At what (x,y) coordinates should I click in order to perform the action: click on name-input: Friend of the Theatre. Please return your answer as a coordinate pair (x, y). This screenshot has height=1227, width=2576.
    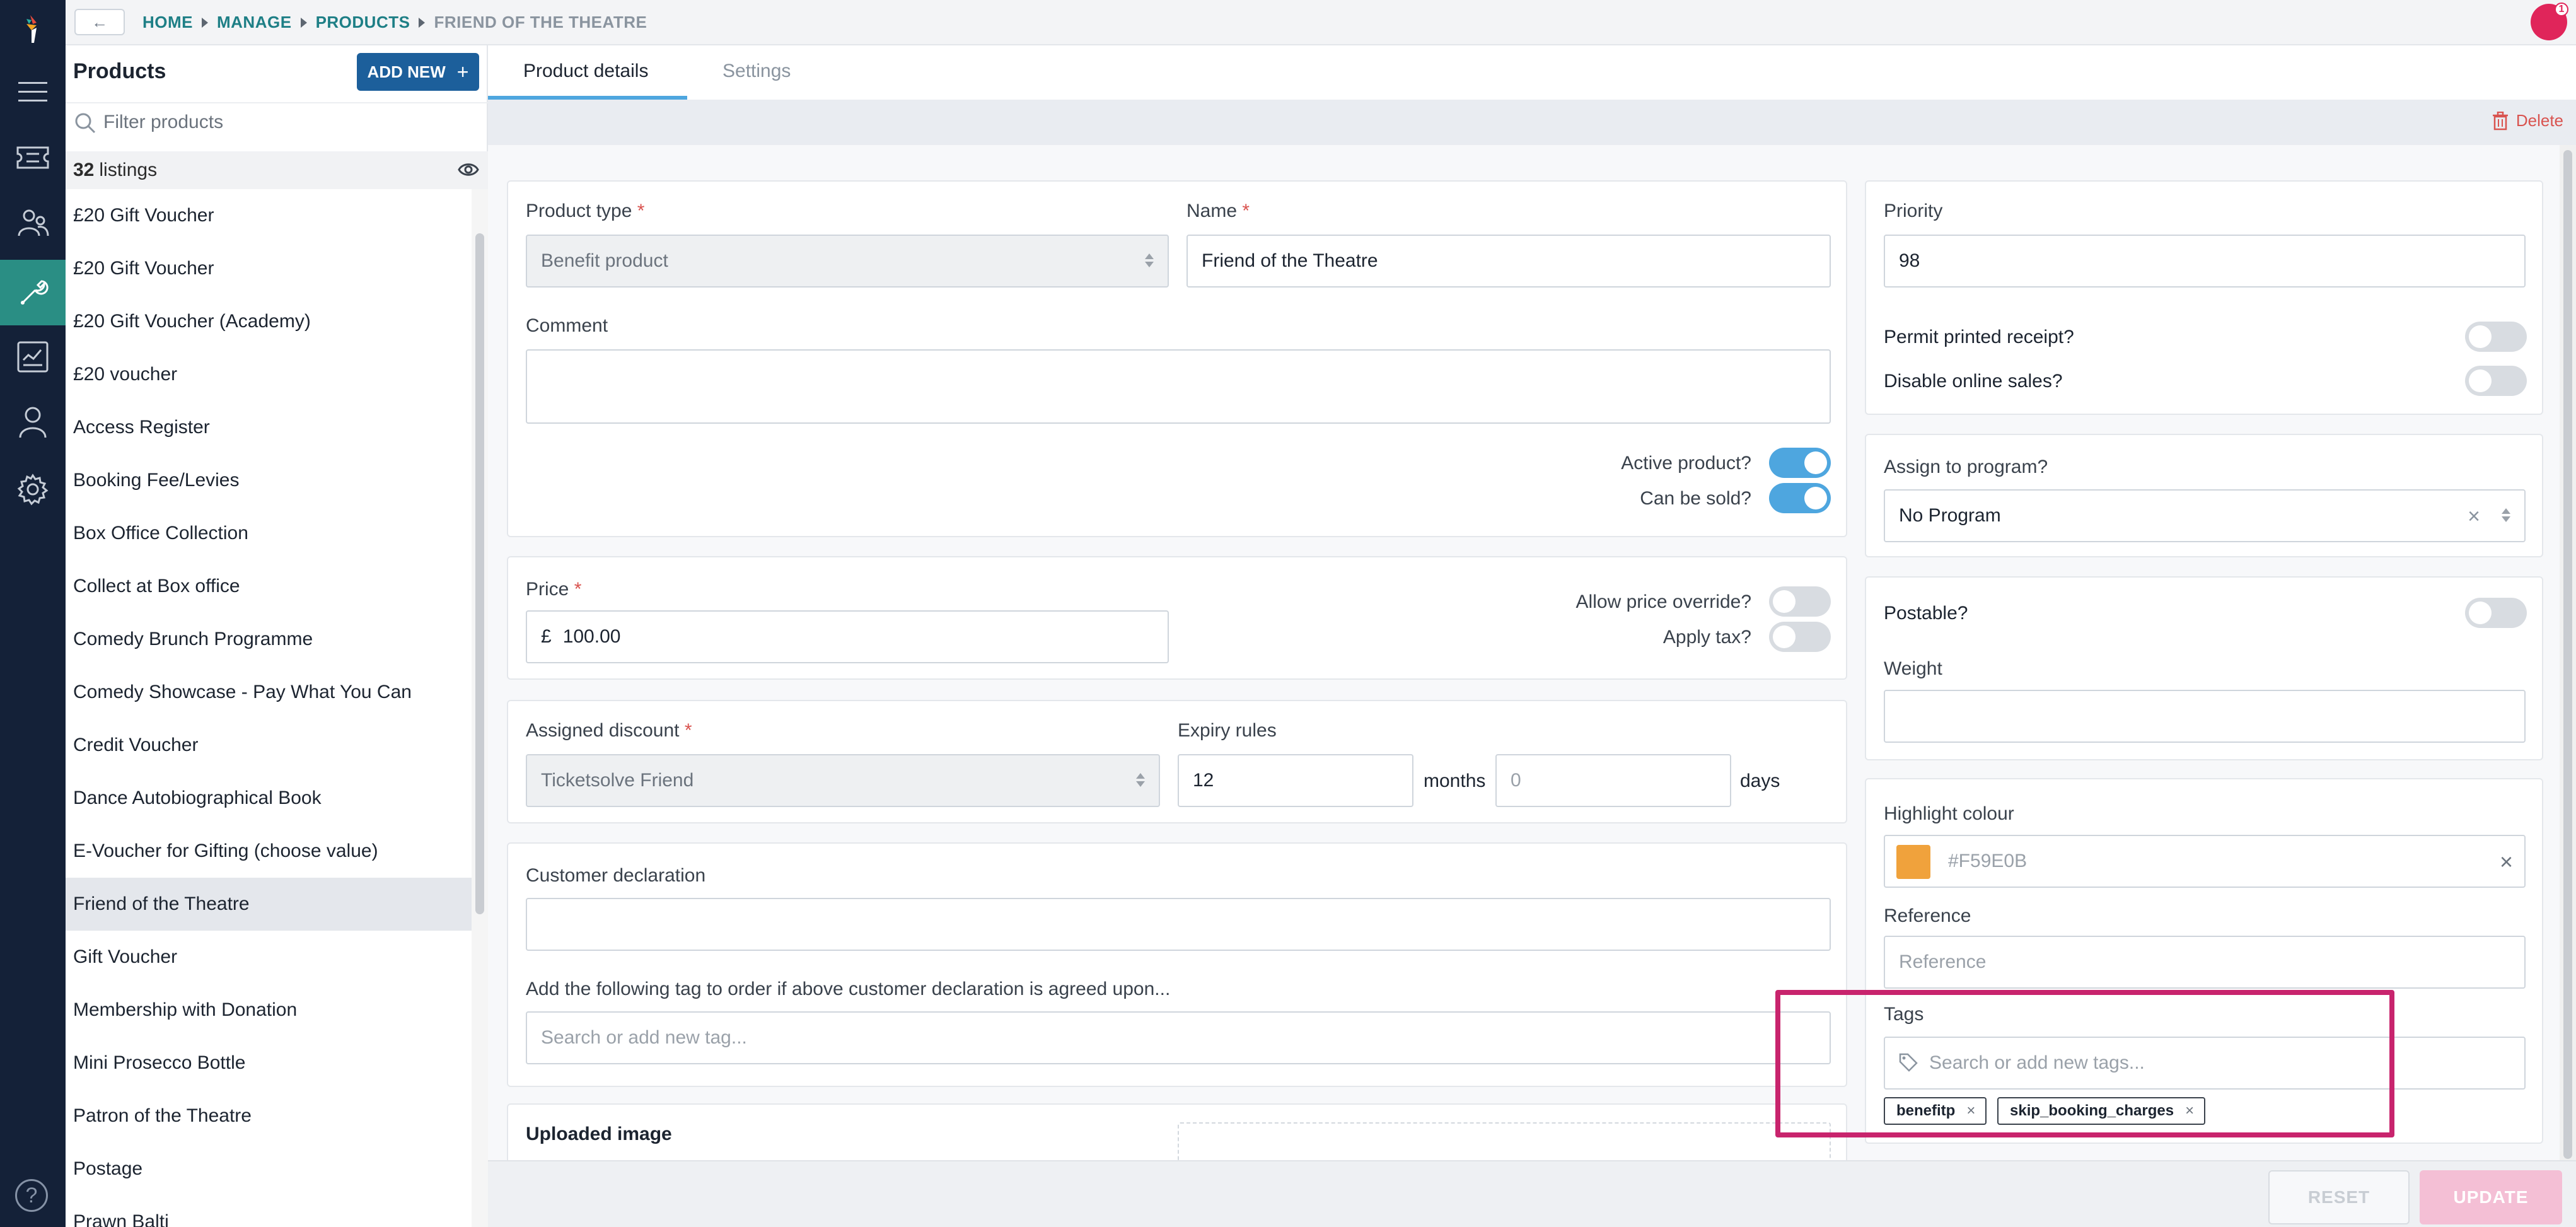
    Looking at the image, I should click on (1509, 261).